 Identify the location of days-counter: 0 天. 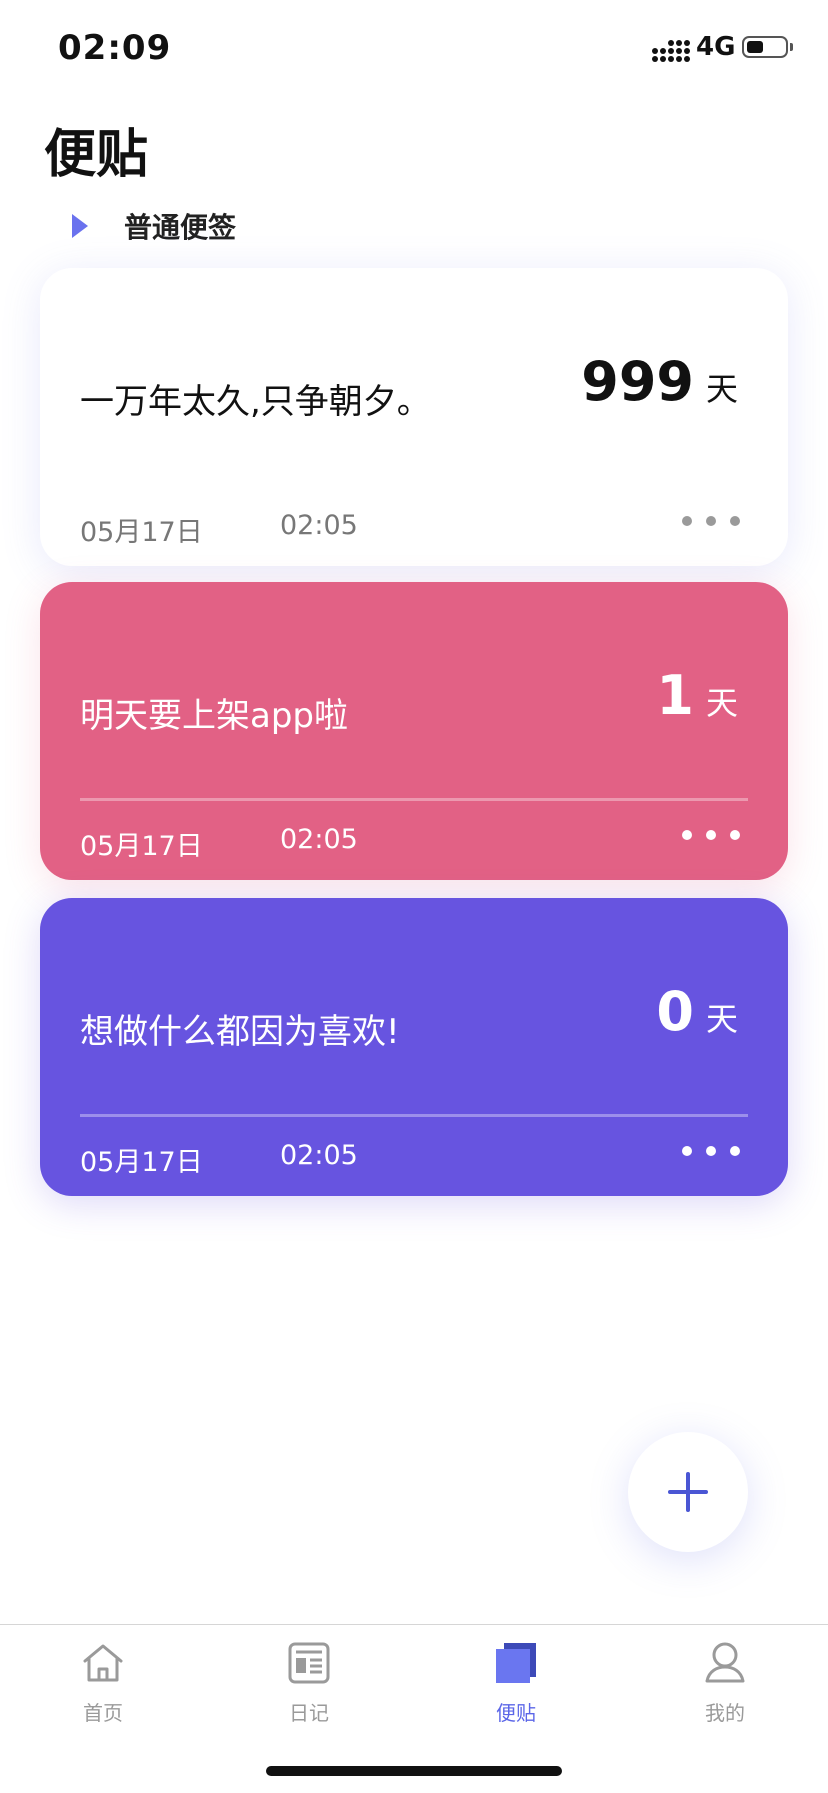
(697, 1011).